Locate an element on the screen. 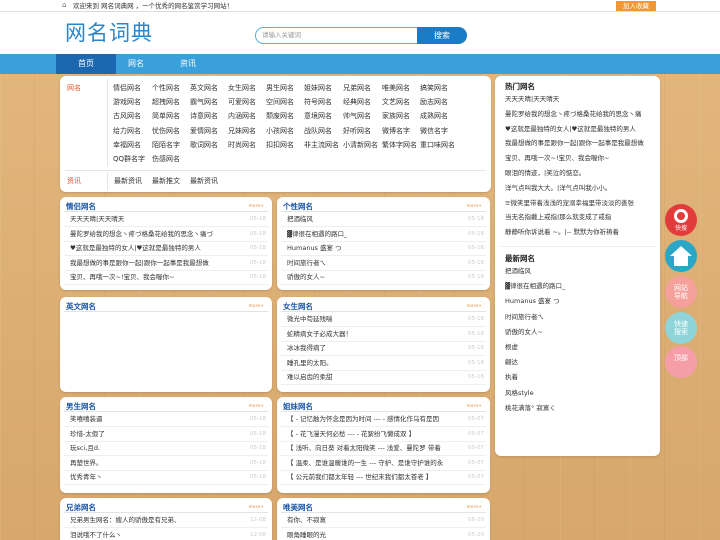  category-link: 个性网名 is located at coordinates (166, 88).